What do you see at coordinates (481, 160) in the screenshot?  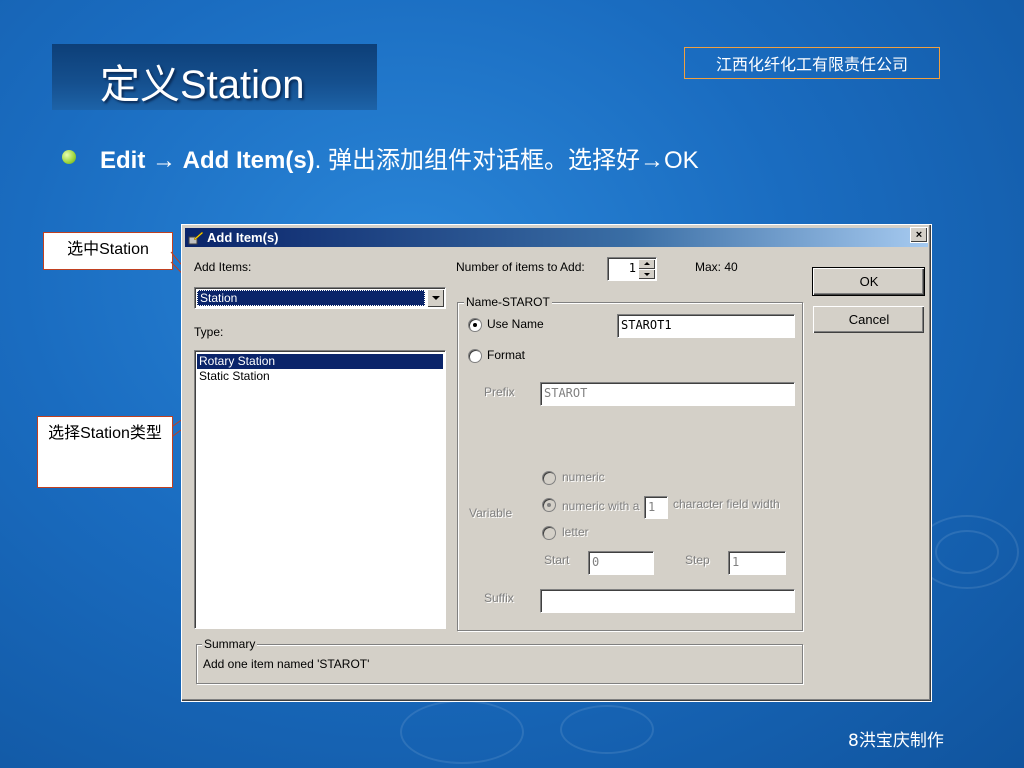 I see `bullet-desc: 弹出添加组件对话框。选择好` at bounding box center [481, 160].